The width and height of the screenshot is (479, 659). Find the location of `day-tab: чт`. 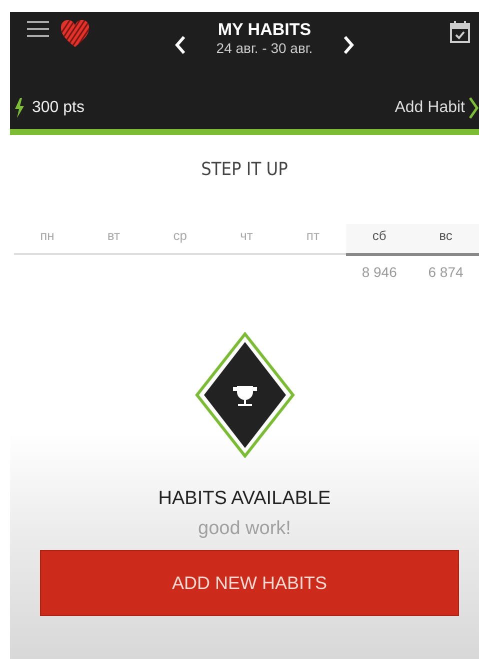

day-tab: чт is located at coordinates (246, 239).